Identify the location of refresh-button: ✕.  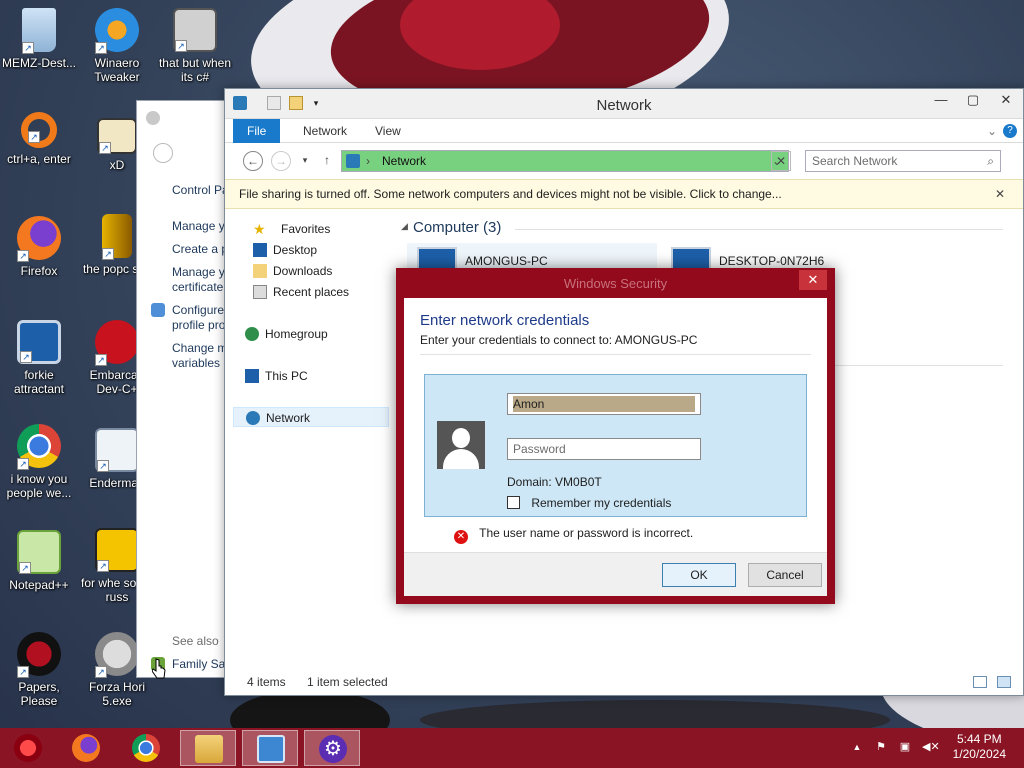
(781, 161).